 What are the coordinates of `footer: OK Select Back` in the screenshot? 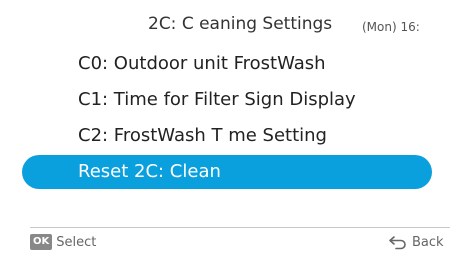 It's located at (234, 243).